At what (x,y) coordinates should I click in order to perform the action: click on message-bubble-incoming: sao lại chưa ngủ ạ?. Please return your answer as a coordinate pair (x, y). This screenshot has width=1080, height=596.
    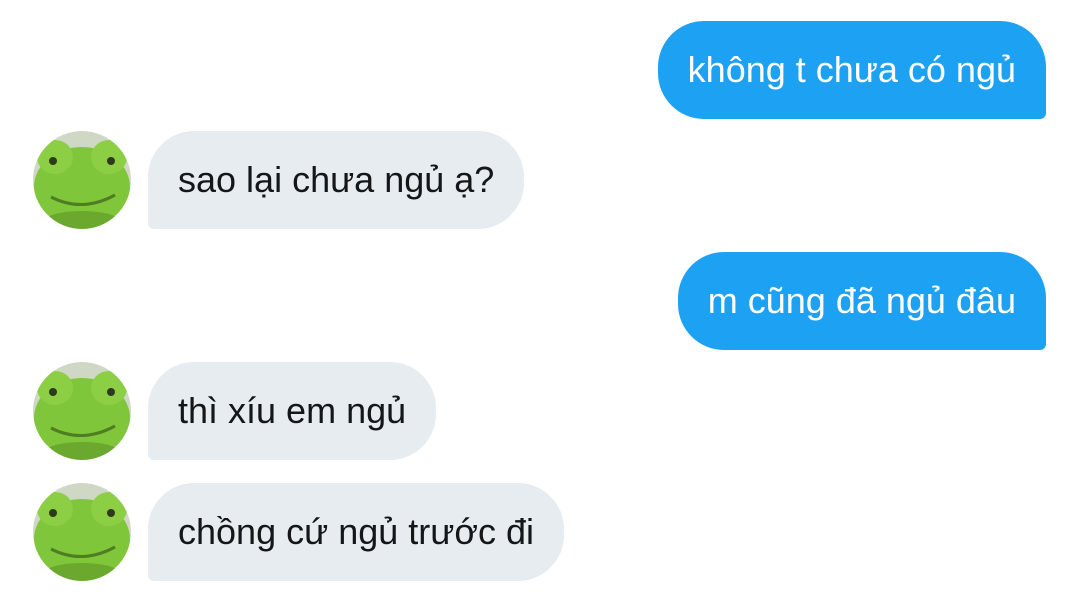
    Looking at the image, I should click on (336, 180).